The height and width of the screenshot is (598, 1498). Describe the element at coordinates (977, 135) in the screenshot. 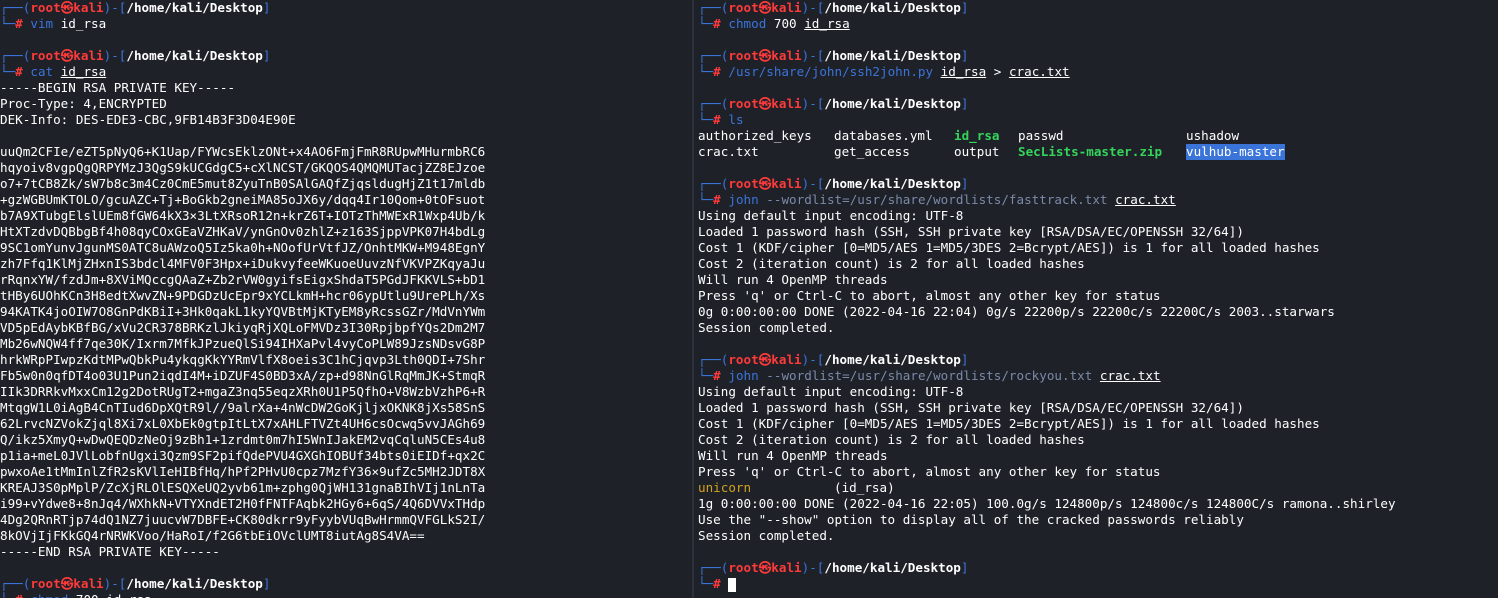

I see `file-entry: id_rsa` at that location.